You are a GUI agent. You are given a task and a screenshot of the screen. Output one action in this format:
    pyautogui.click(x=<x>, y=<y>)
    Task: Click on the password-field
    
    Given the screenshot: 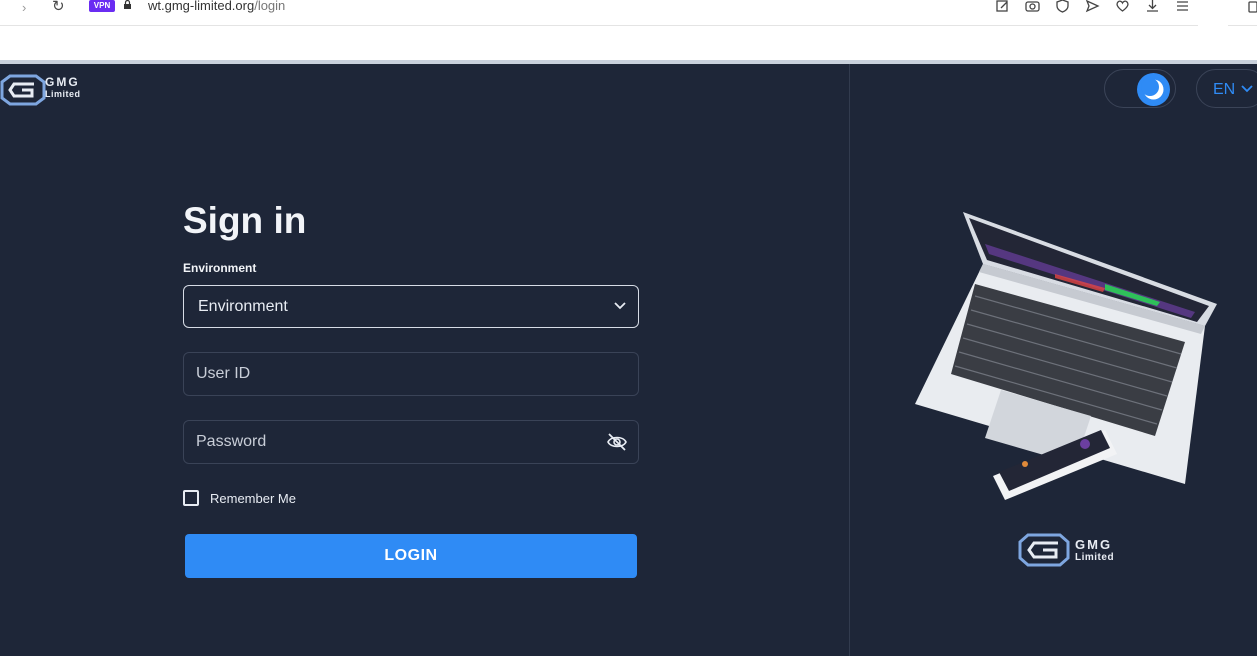 What is the action you would take?
    pyautogui.click(x=411, y=442)
    